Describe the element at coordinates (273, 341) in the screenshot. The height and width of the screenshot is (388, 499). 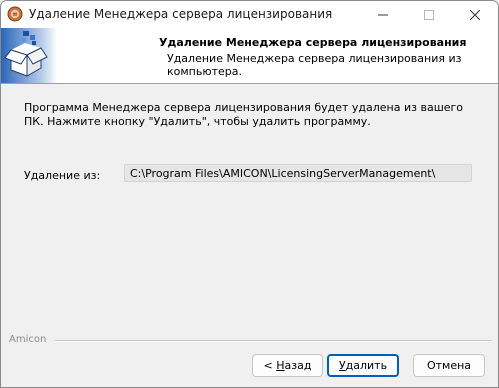
I see `footer-divider` at that location.